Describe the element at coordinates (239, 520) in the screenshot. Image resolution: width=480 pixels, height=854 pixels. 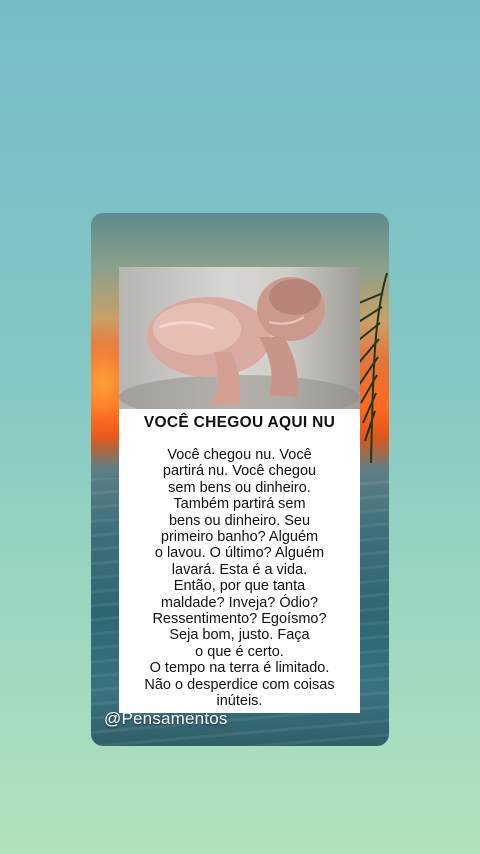
I see `post-line: bens ou dinheiro. Seu` at that location.